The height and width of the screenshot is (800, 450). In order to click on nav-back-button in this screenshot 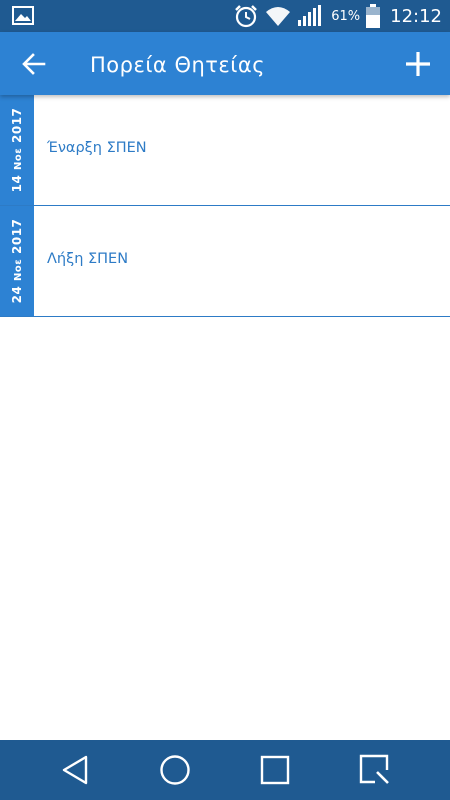, I will do `click(75, 770)`.